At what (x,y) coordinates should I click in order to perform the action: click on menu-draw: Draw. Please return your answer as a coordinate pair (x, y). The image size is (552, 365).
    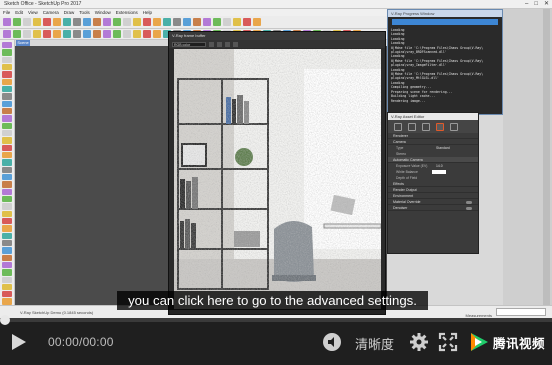
    Looking at the image, I should click on (69, 12).